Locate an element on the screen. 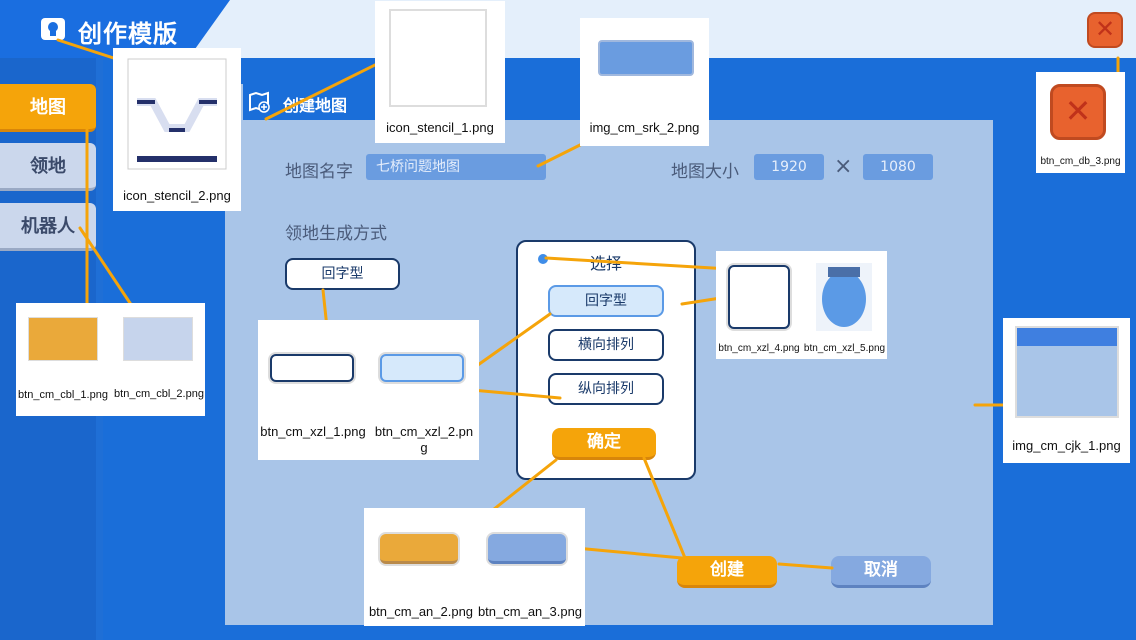 This screenshot has width=1136, height=640. caption: img_cm_srk_2.png is located at coordinates (644, 127).